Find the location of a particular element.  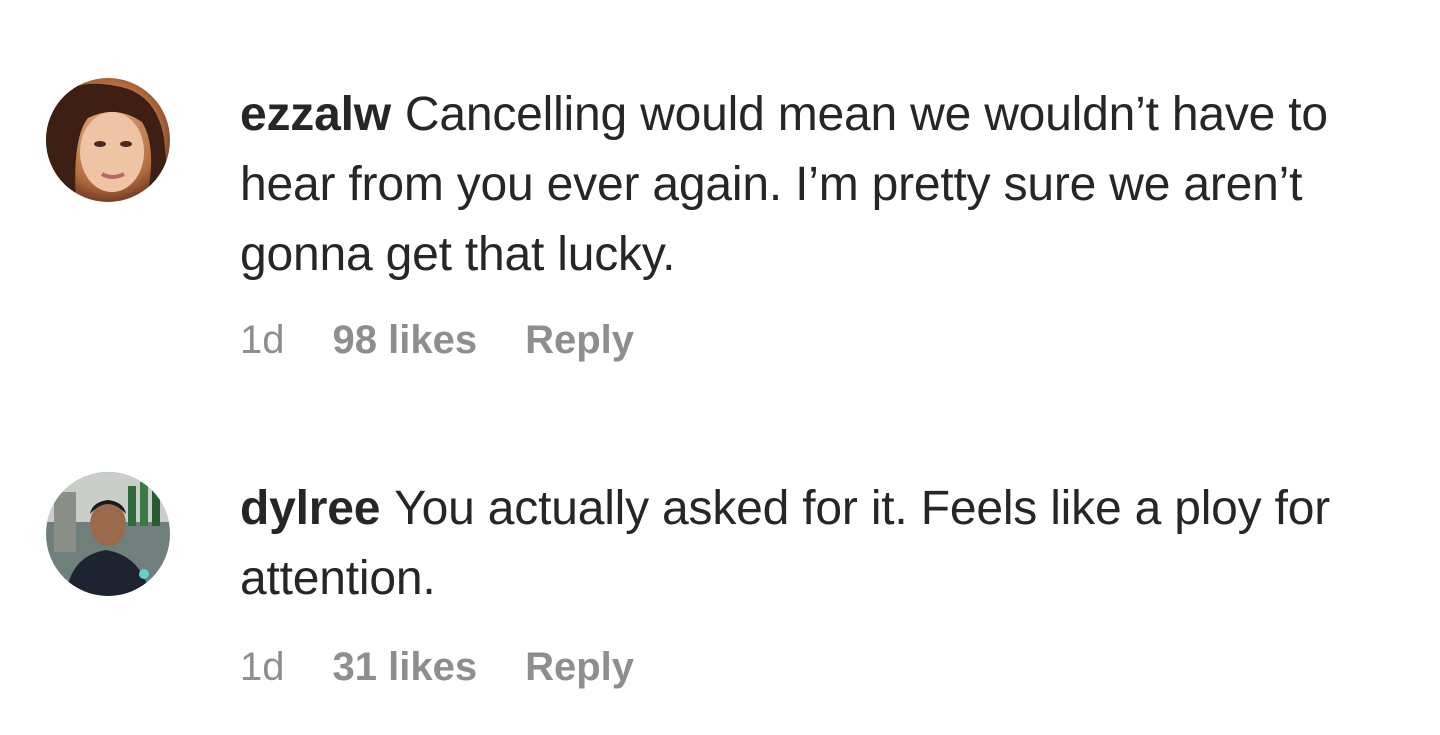

comment-likes: 31 likes is located at coordinates (405, 667).